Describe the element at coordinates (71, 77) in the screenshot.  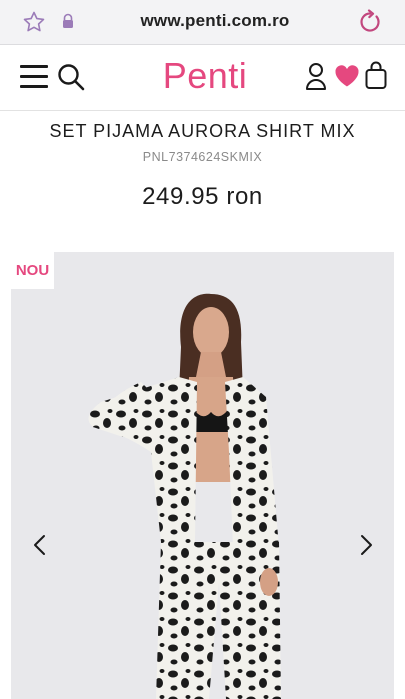
I see `search-icon` at that location.